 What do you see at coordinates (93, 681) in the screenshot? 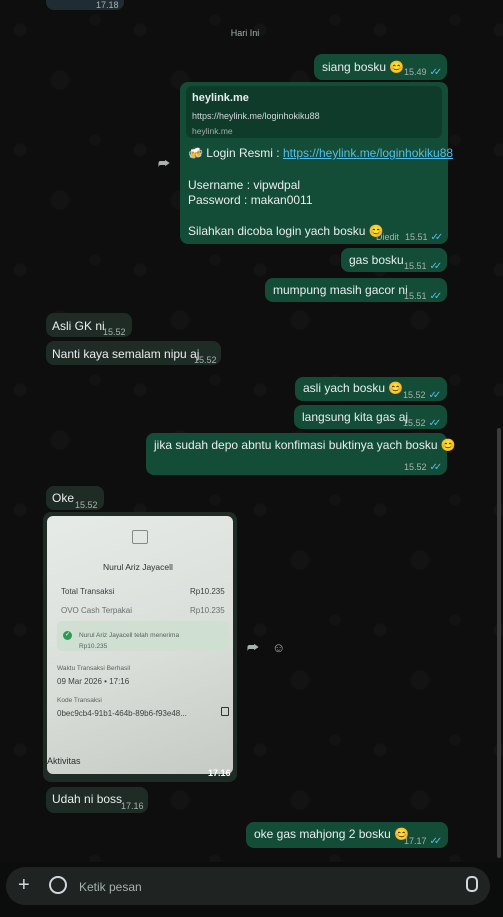
I see `date-value: 09 Mar 2026 • 17:16` at bounding box center [93, 681].